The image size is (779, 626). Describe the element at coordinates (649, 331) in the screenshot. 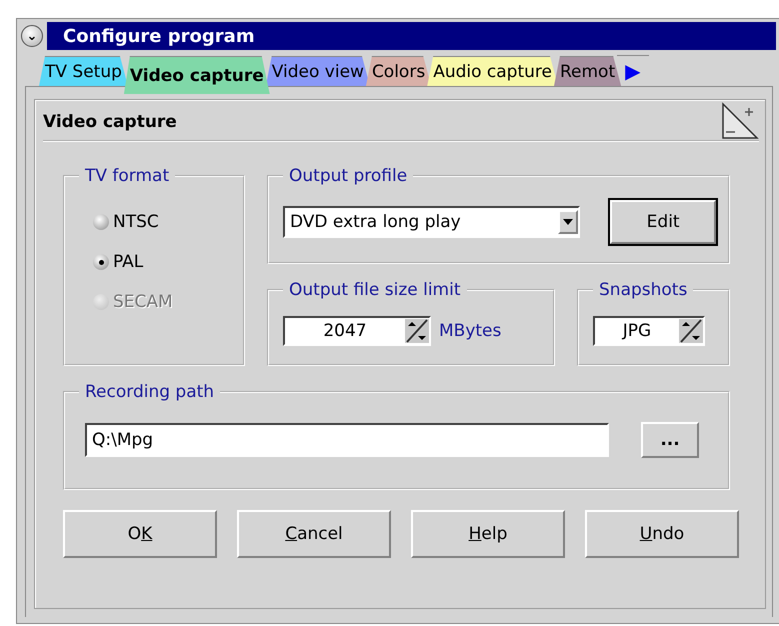

I see `format-spin-field: JPG` at that location.